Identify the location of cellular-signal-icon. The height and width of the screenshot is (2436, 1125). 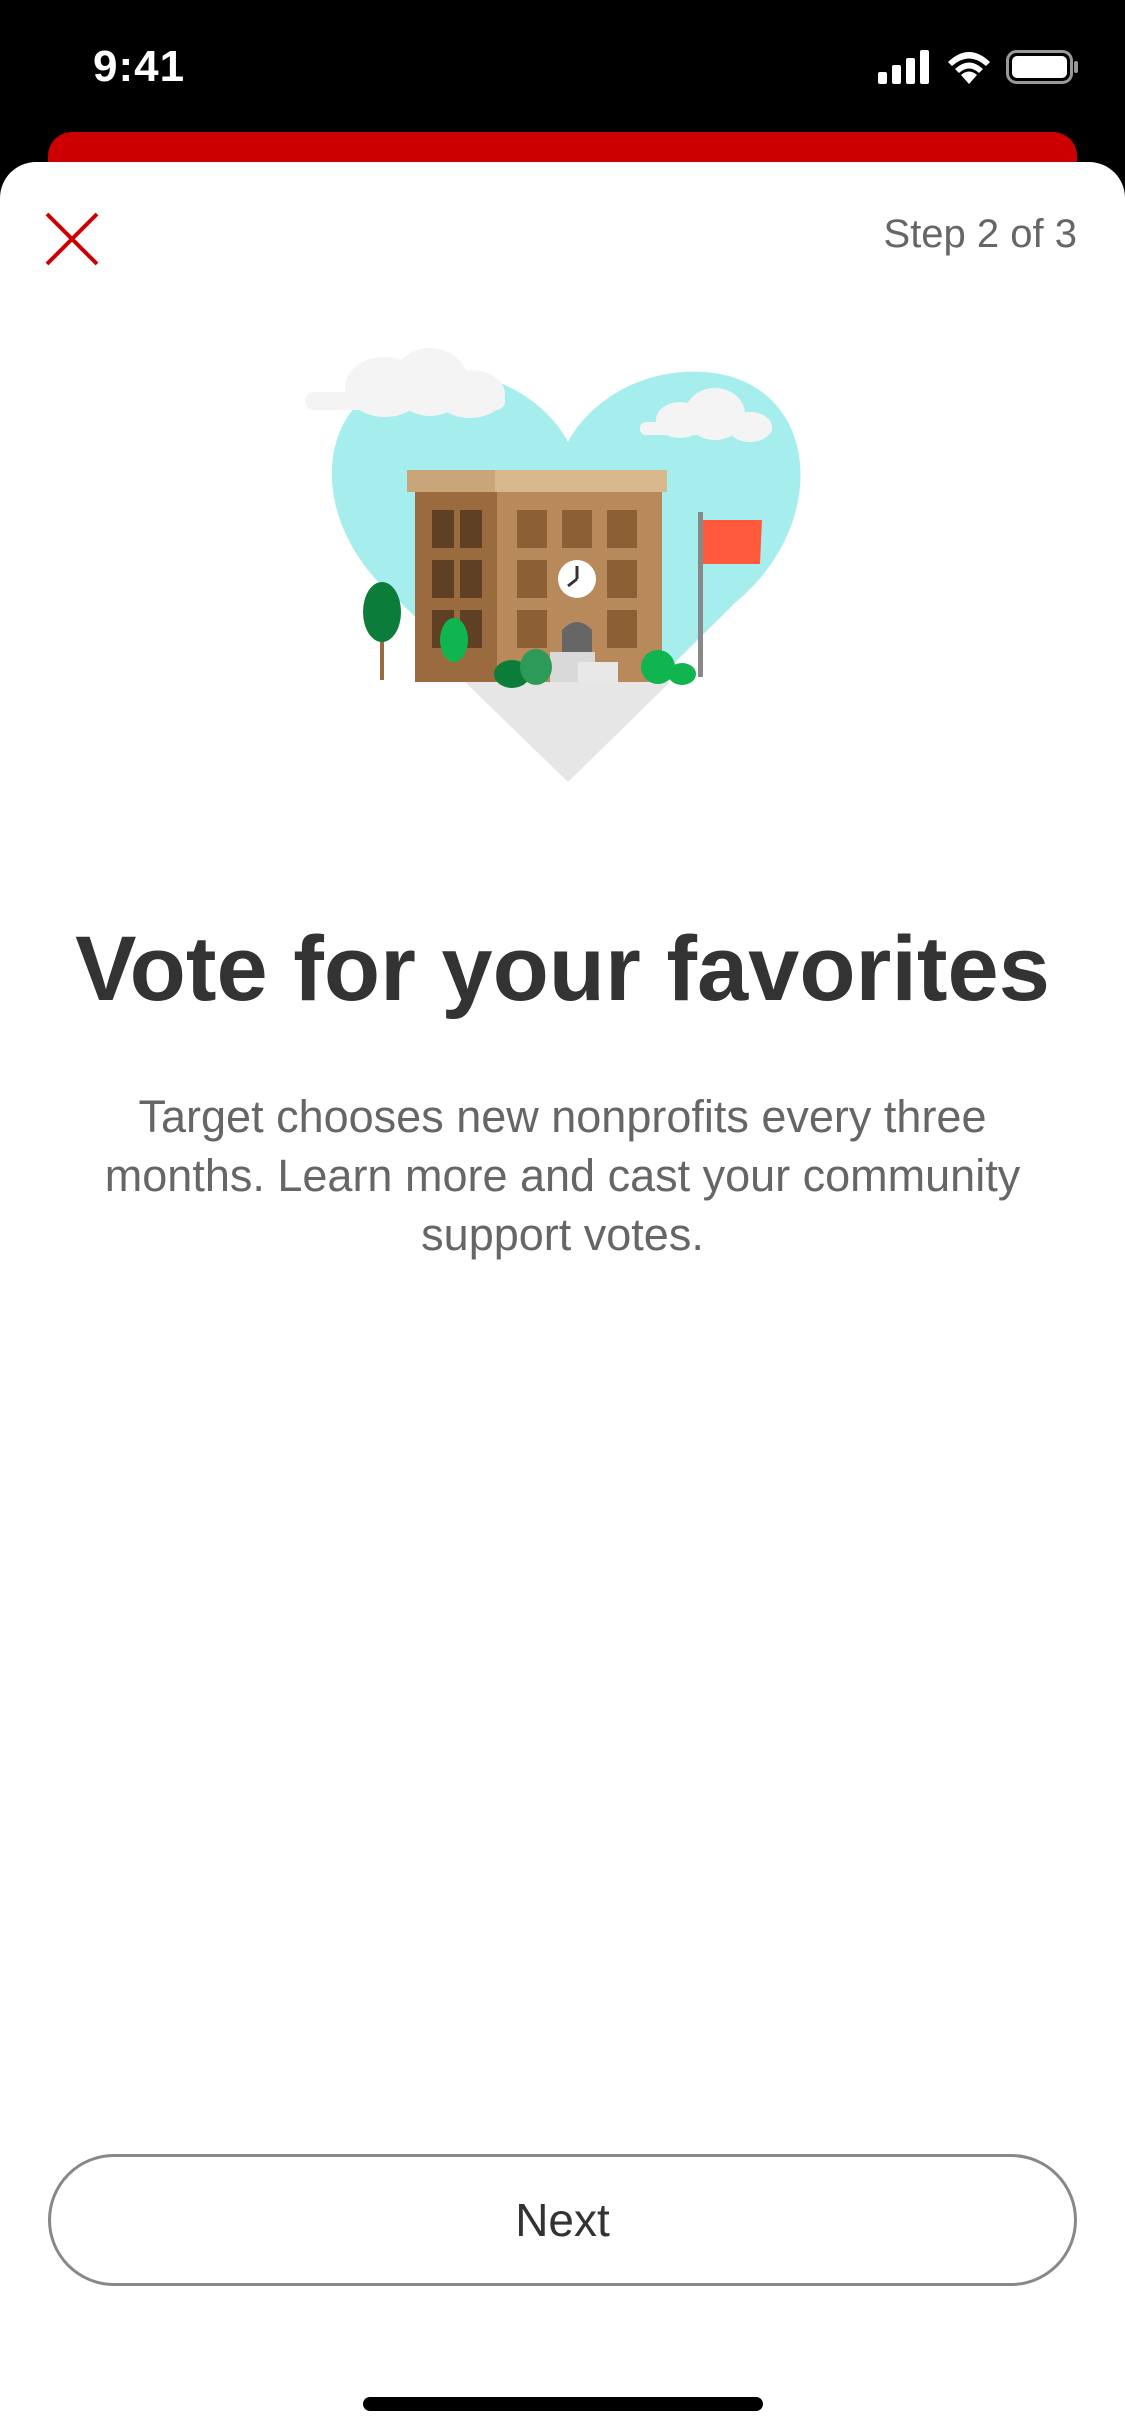
(903, 67).